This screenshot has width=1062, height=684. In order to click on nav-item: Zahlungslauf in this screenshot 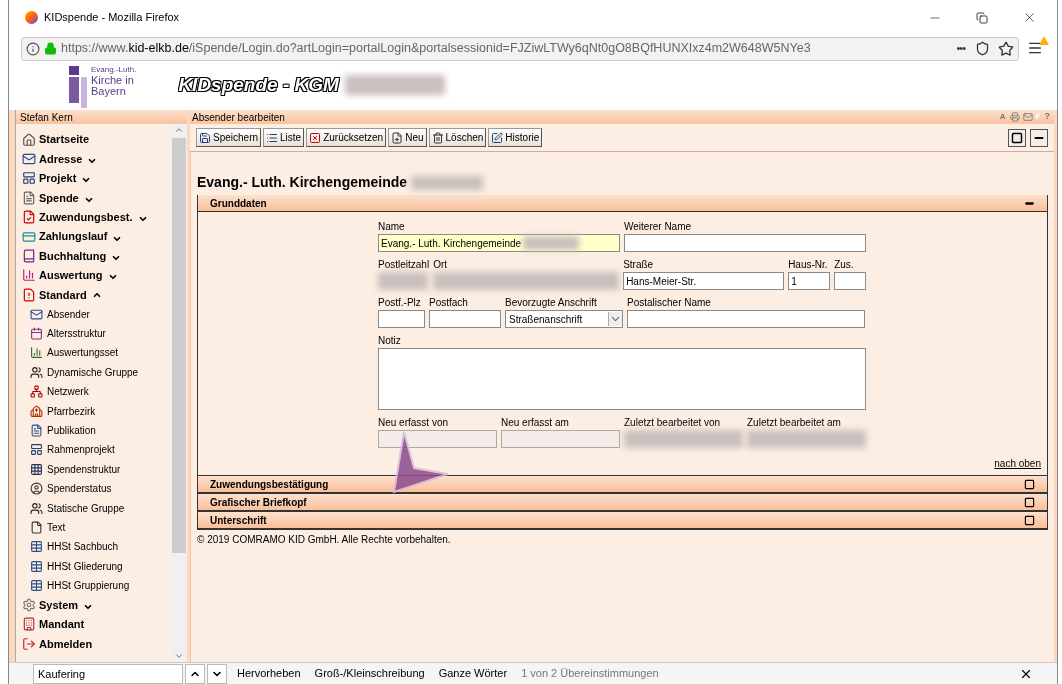, I will do `click(93, 236)`.